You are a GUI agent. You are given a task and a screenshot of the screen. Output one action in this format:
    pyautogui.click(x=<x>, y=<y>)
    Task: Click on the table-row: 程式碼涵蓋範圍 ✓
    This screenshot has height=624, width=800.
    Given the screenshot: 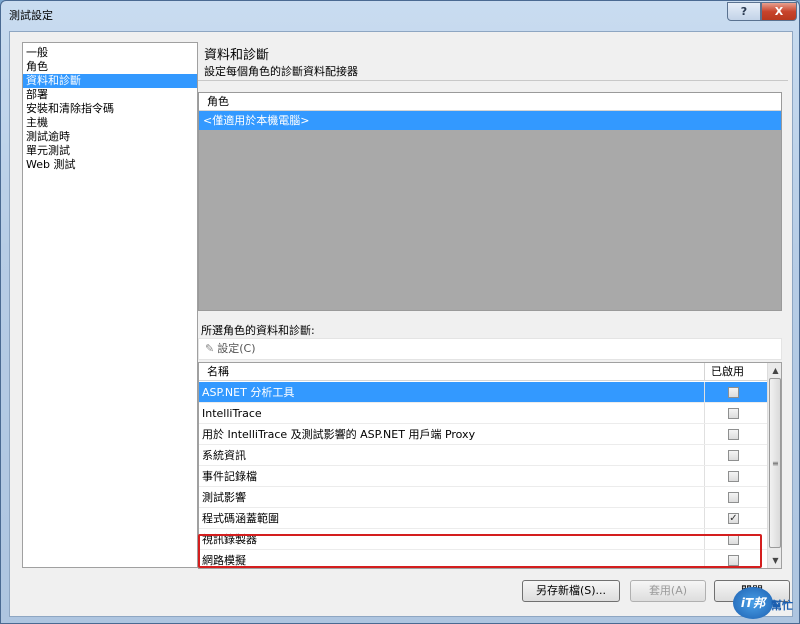 What is the action you would take?
    pyautogui.click(x=483, y=518)
    